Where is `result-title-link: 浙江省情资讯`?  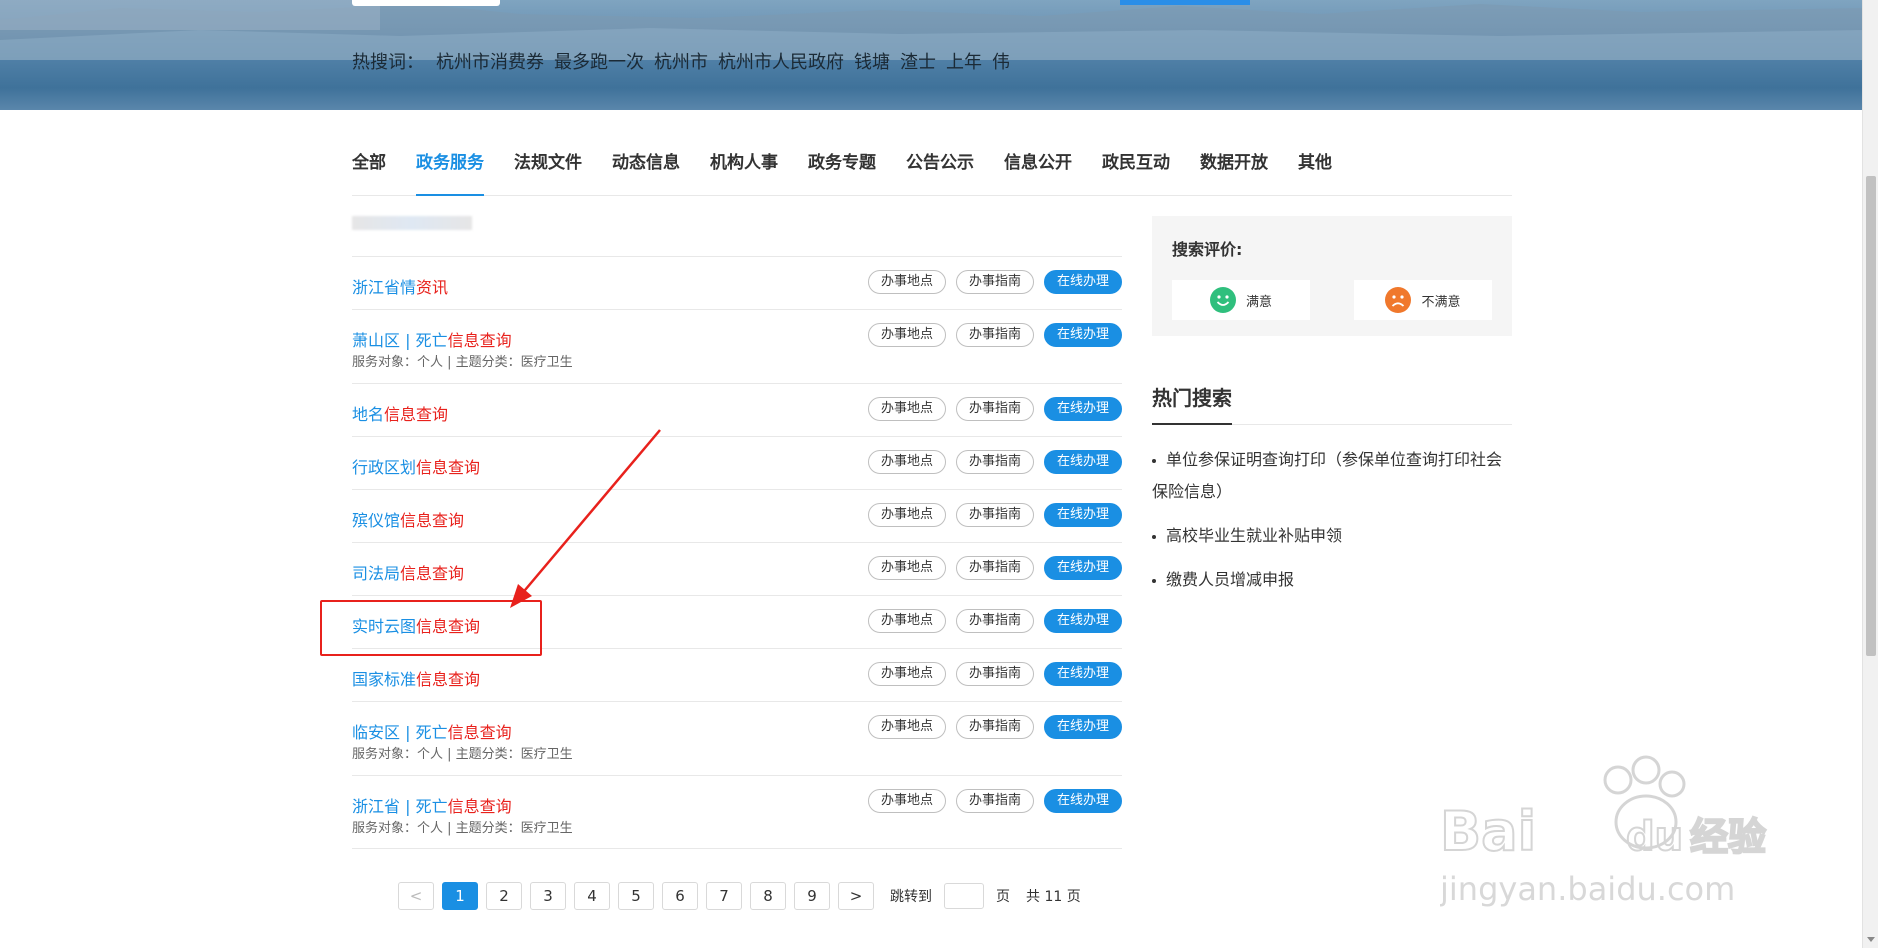
result-title-link: 浙江省情资讯 is located at coordinates (400, 286).